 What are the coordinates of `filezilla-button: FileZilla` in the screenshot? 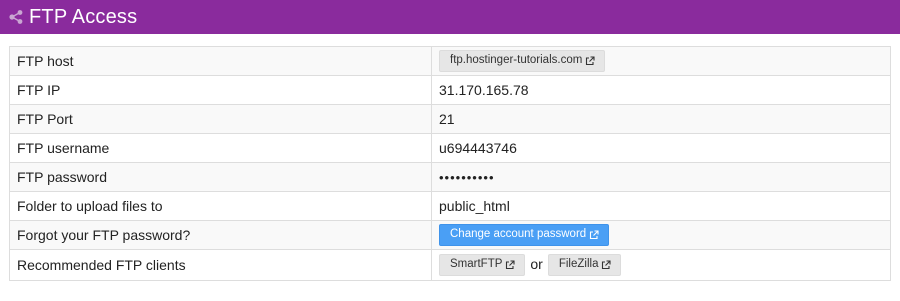 It's located at (584, 265).